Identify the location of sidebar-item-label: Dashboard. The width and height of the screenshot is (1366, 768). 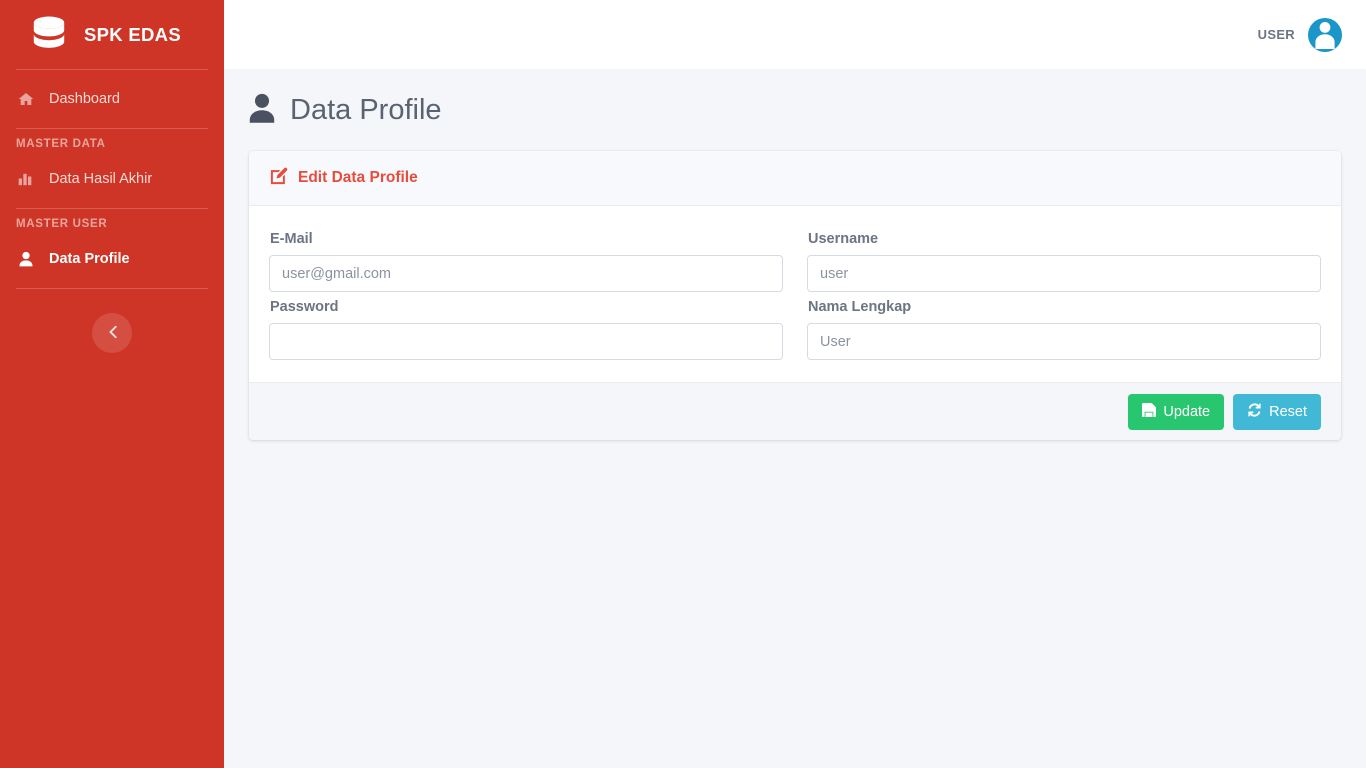
(84, 98).